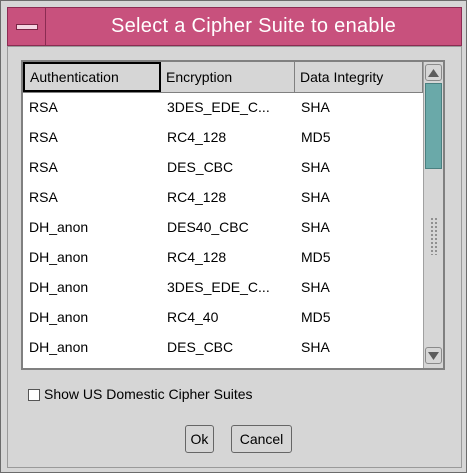  What do you see at coordinates (253, 26) in the screenshot?
I see `dialog-title: Select a Cipher Suite to enable` at bounding box center [253, 26].